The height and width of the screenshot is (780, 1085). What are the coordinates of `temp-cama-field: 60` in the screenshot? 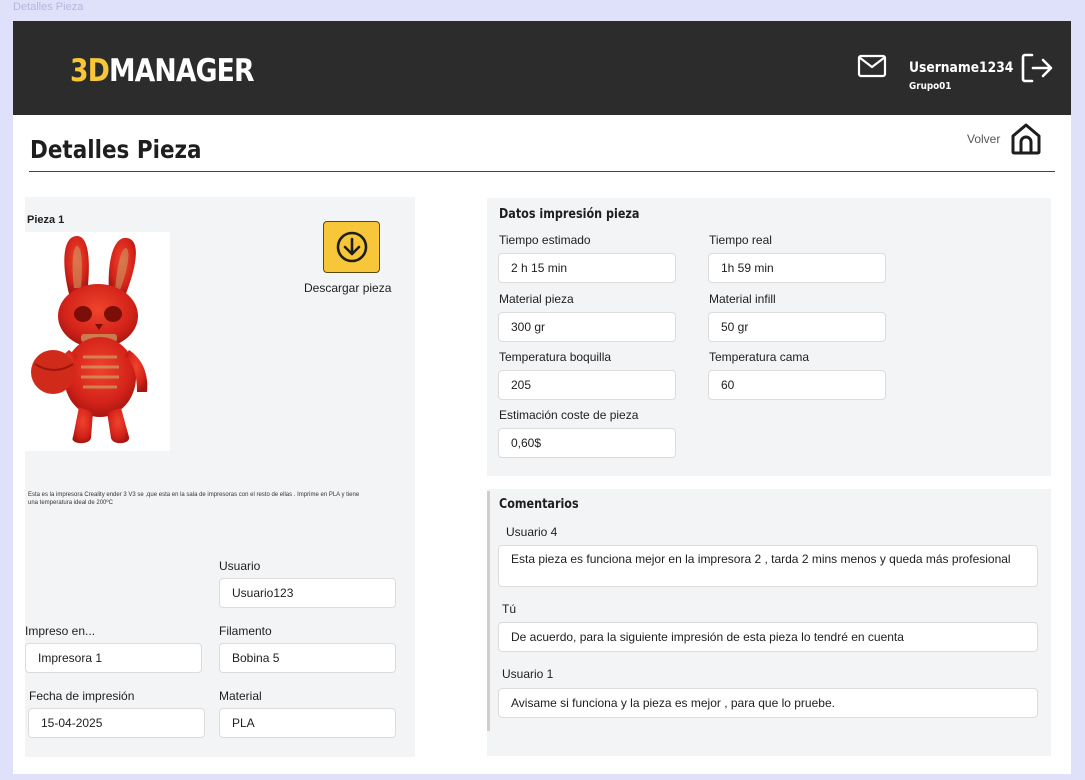 It's located at (797, 385).